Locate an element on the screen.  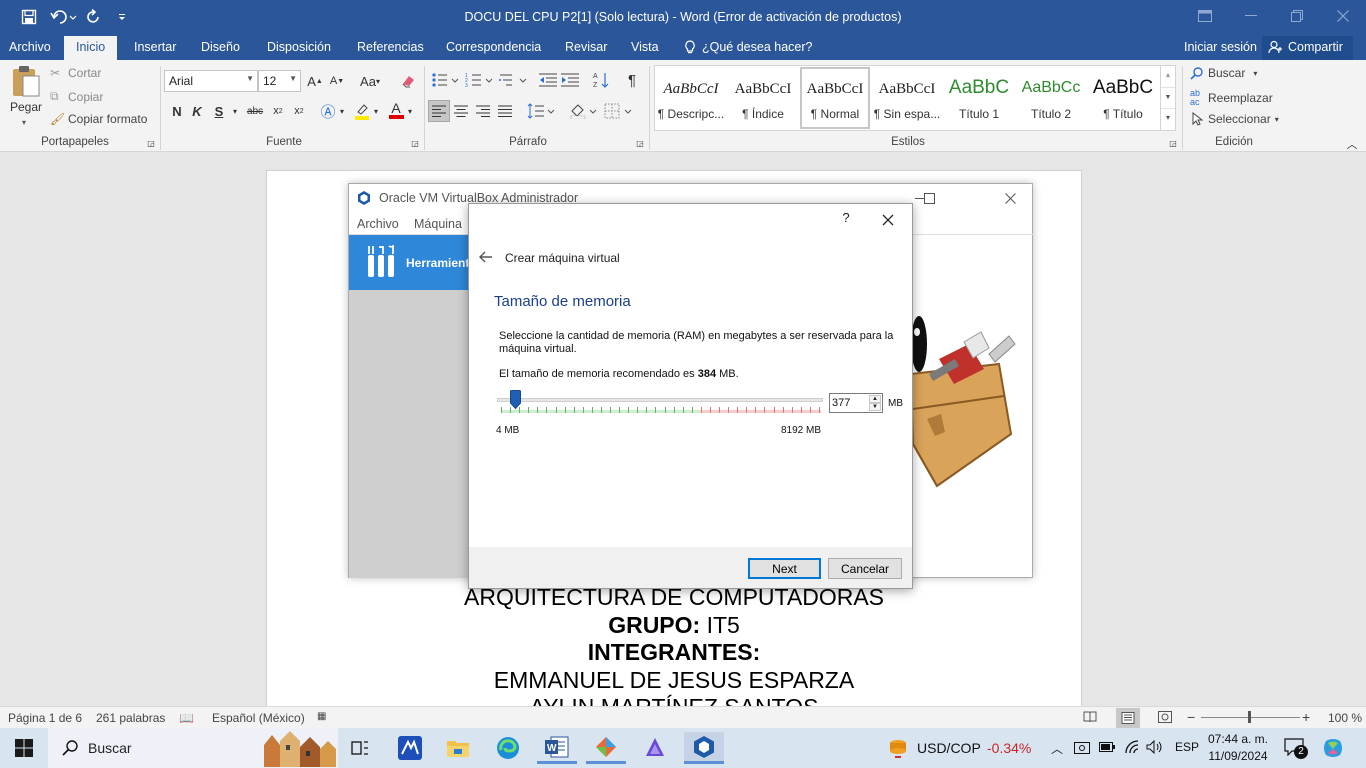
bold-button: N is located at coordinates (177, 111).